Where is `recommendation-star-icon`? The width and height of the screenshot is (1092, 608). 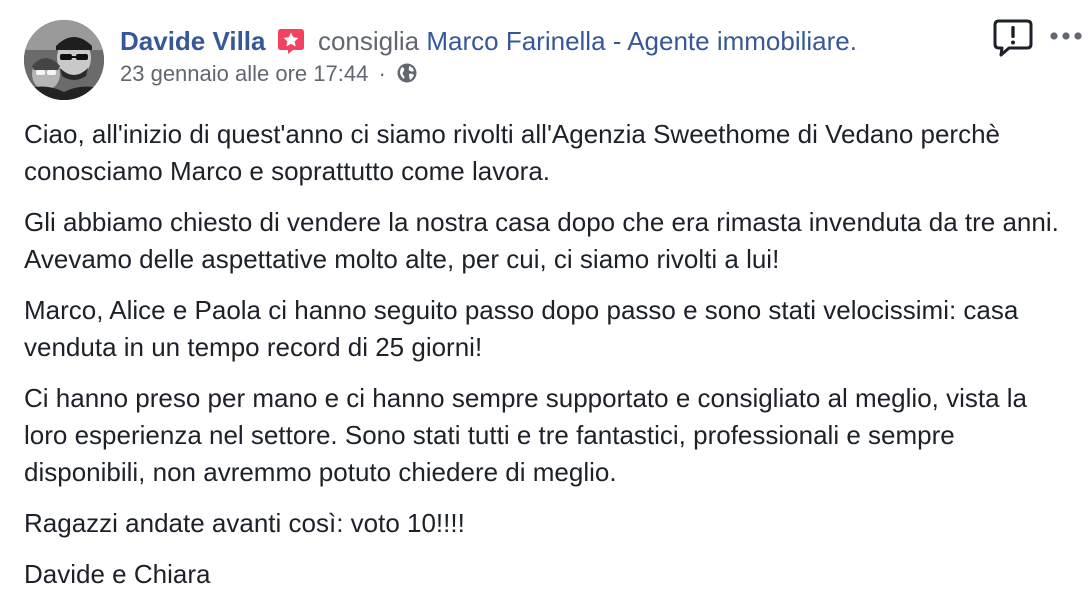 recommendation-star-icon is located at coordinates (291, 41).